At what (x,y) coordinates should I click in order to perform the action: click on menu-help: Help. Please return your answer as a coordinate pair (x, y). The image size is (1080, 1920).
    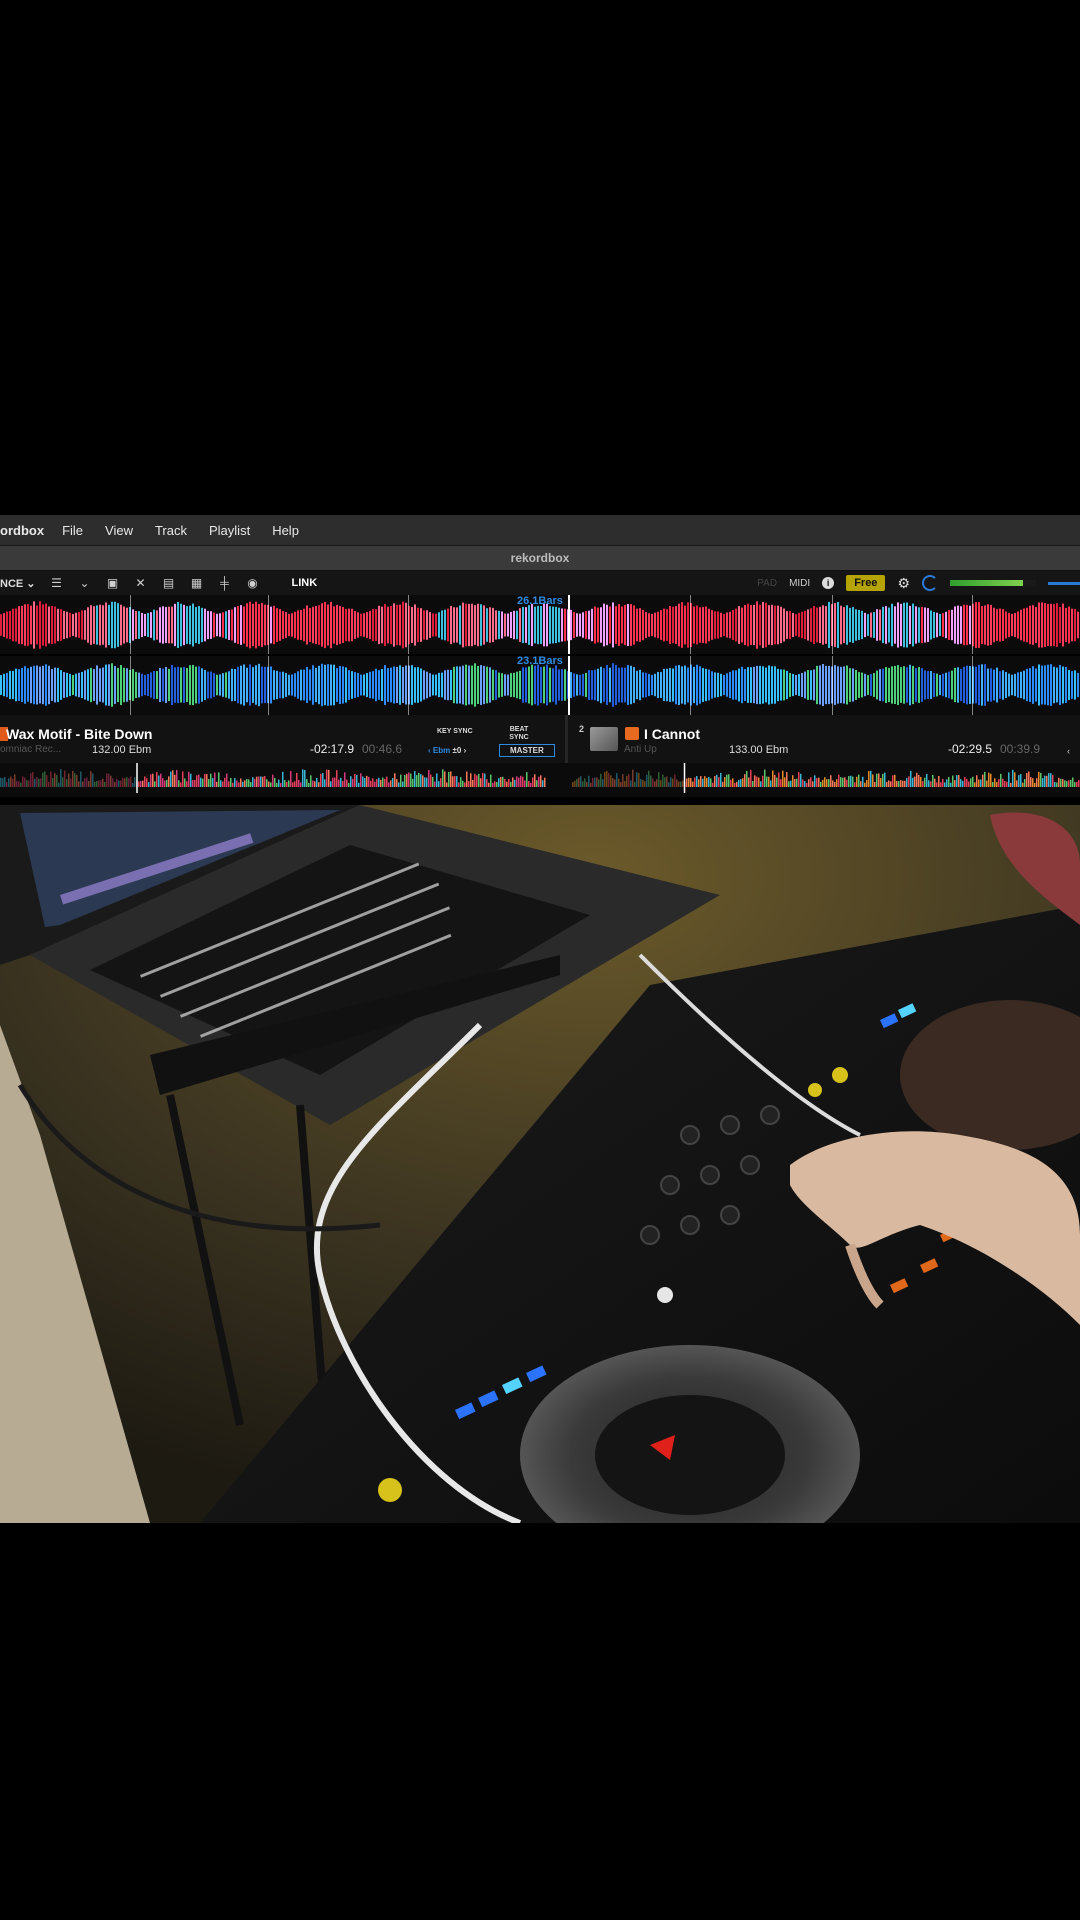
    Looking at the image, I should click on (285, 530).